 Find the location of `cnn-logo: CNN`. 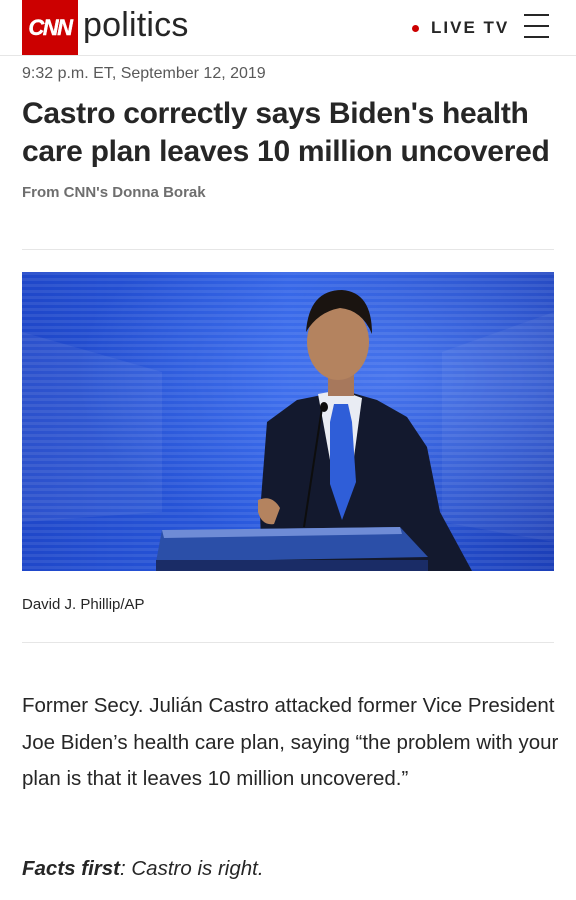

cnn-logo: CNN is located at coordinates (50, 27).